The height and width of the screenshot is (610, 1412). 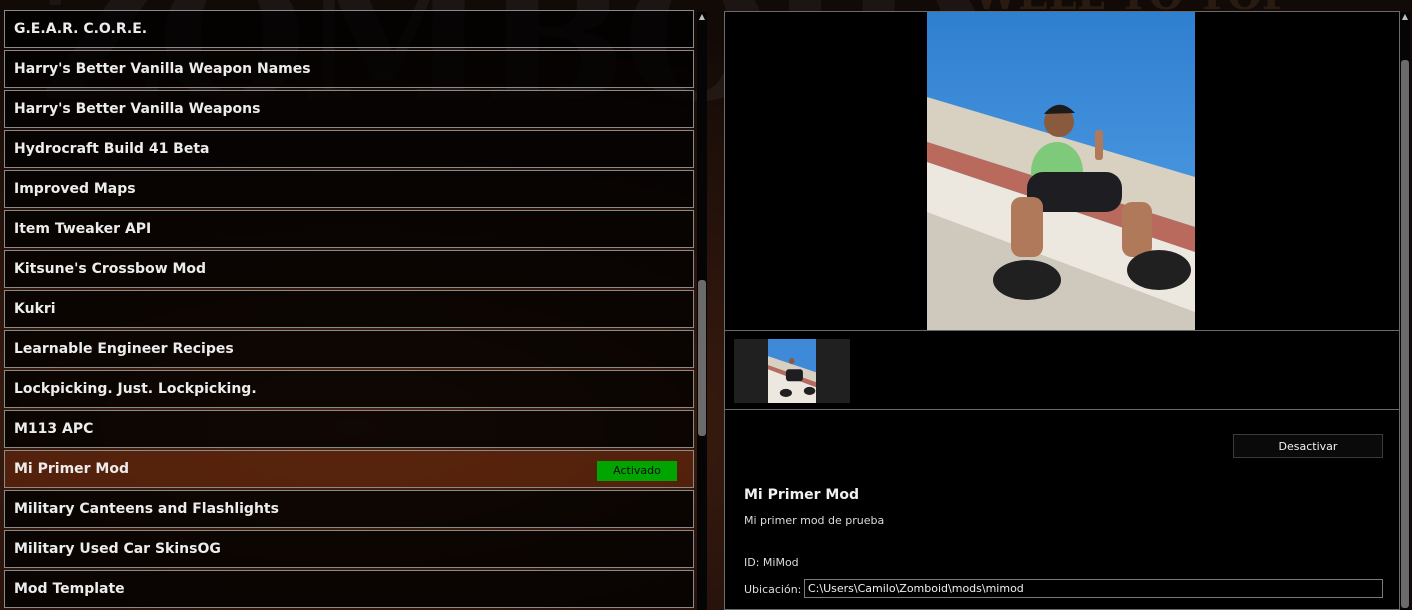 What do you see at coordinates (83, 229) in the screenshot?
I see `mod-name: Item Tweaker API` at bounding box center [83, 229].